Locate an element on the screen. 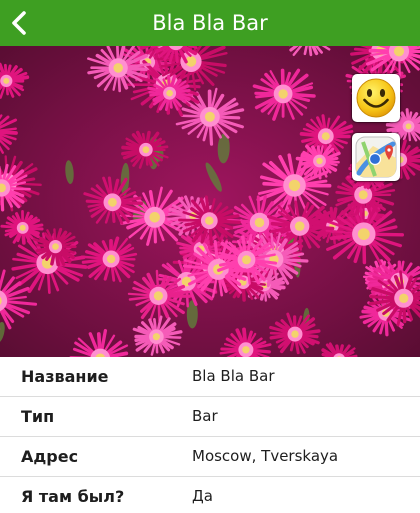 This screenshot has width=420, height=513. app-header: Bla Bla Bar is located at coordinates (210, 23).